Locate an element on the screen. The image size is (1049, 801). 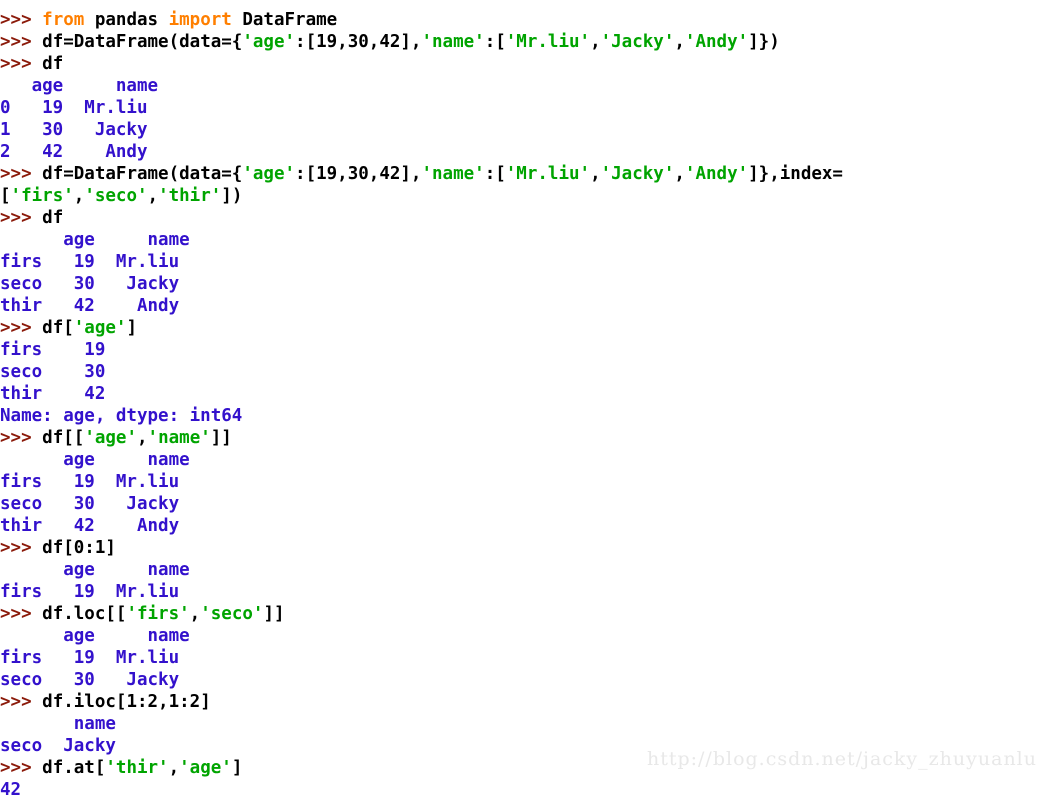
console-output-line: name is located at coordinates (524, 724).